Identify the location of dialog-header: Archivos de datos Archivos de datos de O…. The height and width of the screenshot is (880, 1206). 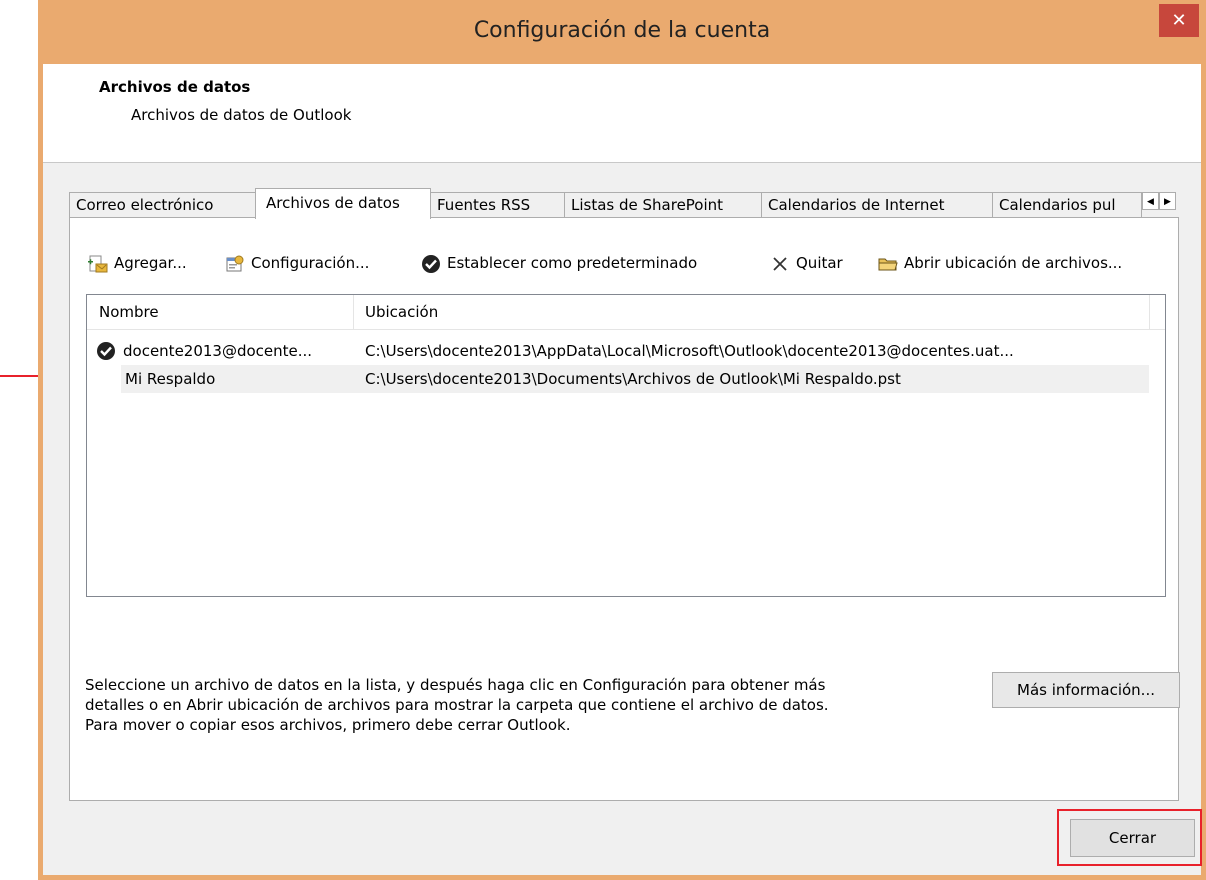
(622, 113).